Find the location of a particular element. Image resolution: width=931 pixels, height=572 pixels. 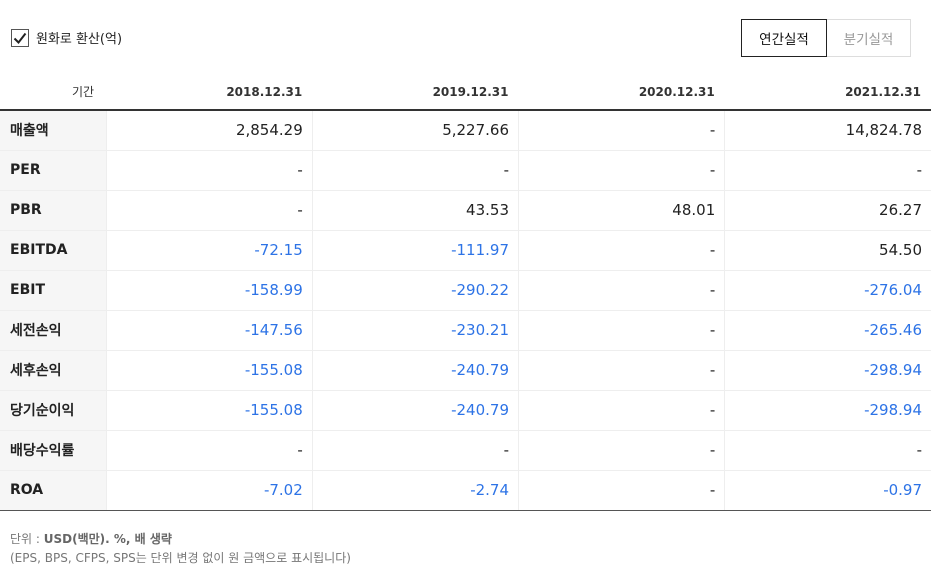

table-cell: 5,227.66 is located at coordinates (415, 130).